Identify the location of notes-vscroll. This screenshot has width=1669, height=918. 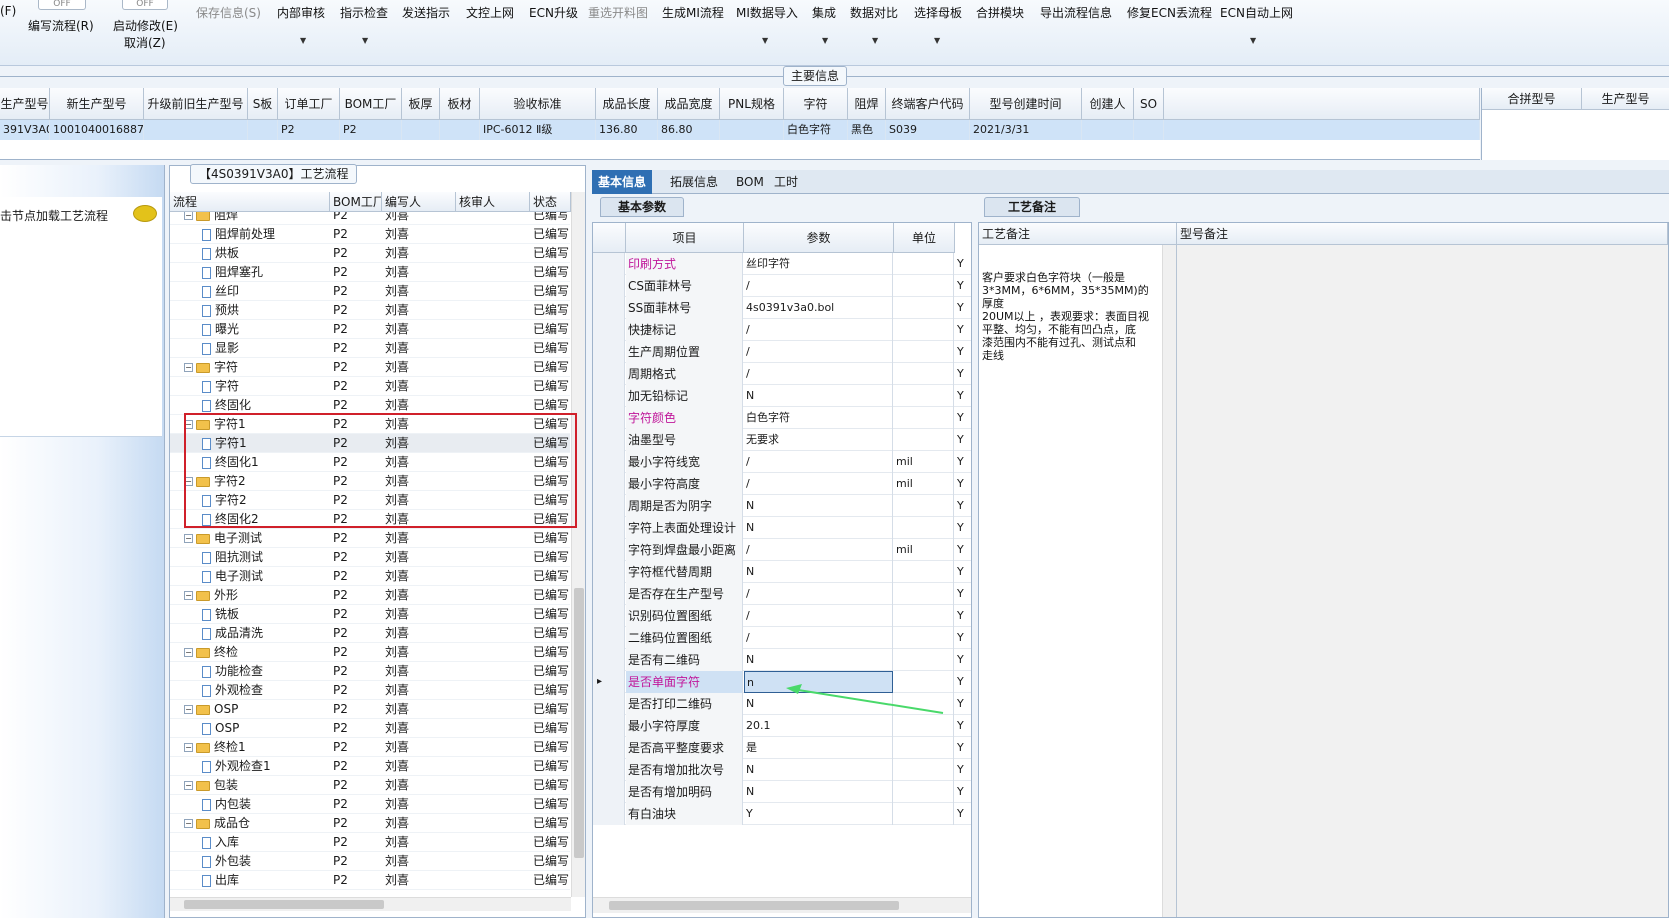
(1169, 581).